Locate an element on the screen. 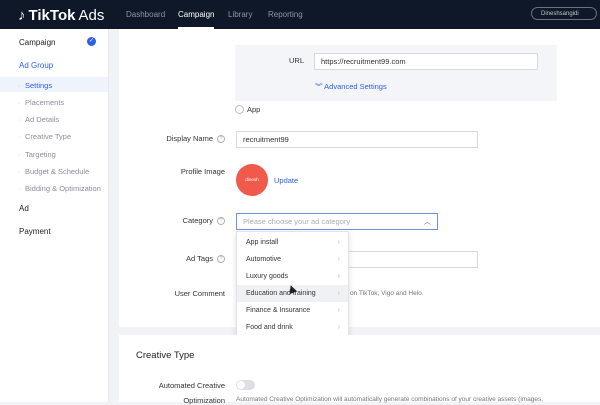  category-option-luxury-goods: Luxury goods › is located at coordinates (292, 276).